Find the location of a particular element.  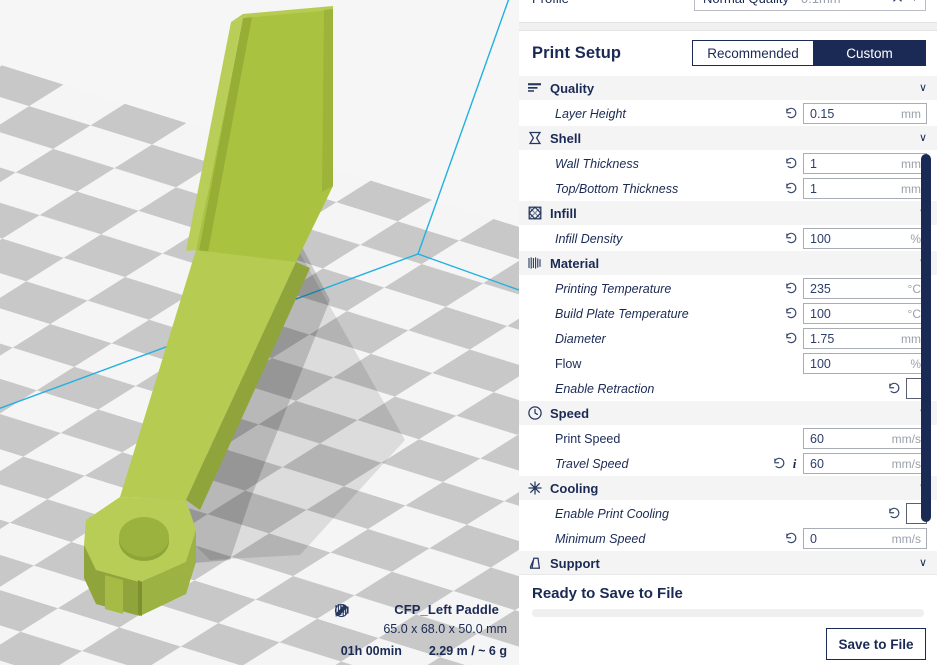

shell-icon is located at coordinates (538, 138).